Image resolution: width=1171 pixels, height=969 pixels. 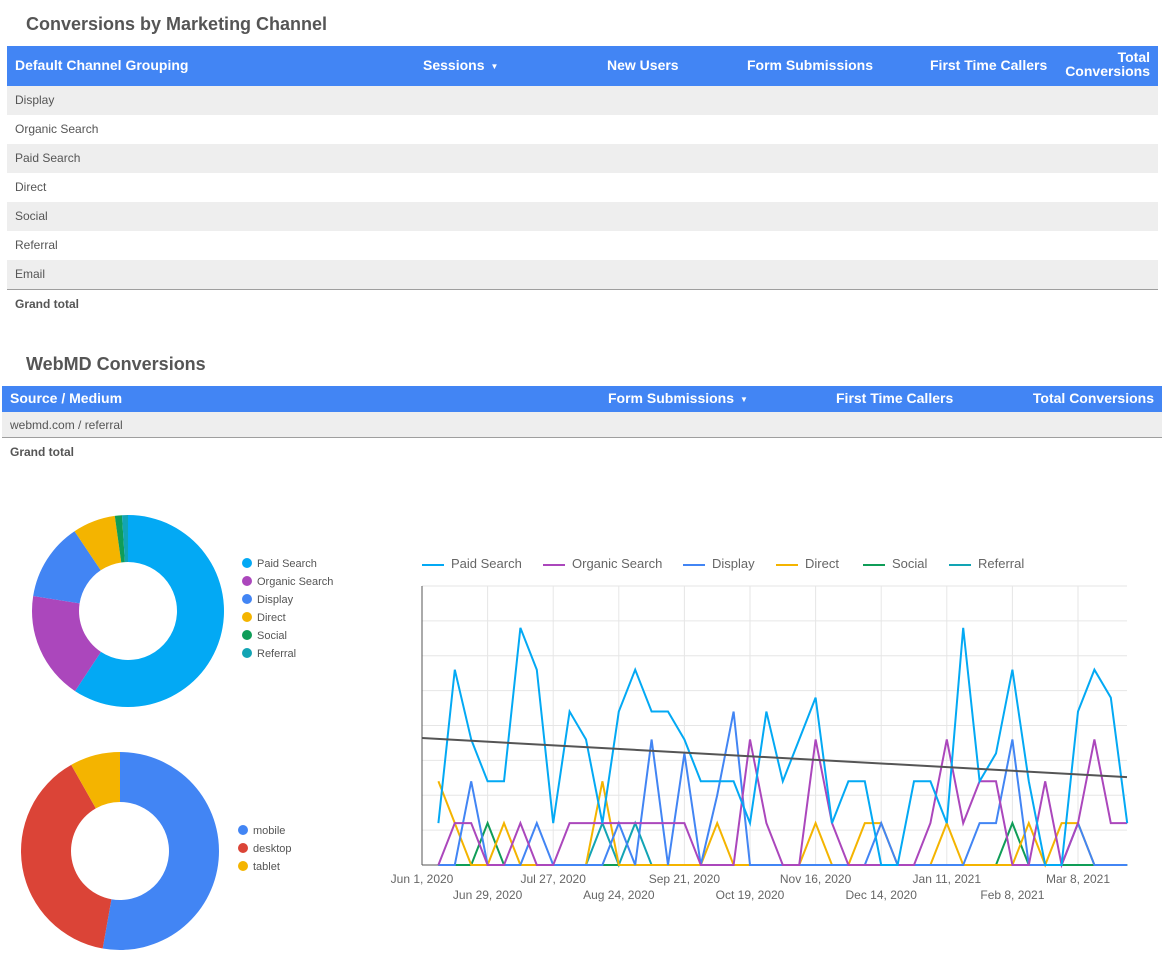 What do you see at coordinates (554, 879) in the screenshot?
I see `x-tick-label: Jul 27, 2020` at bounding box center [554, 879].